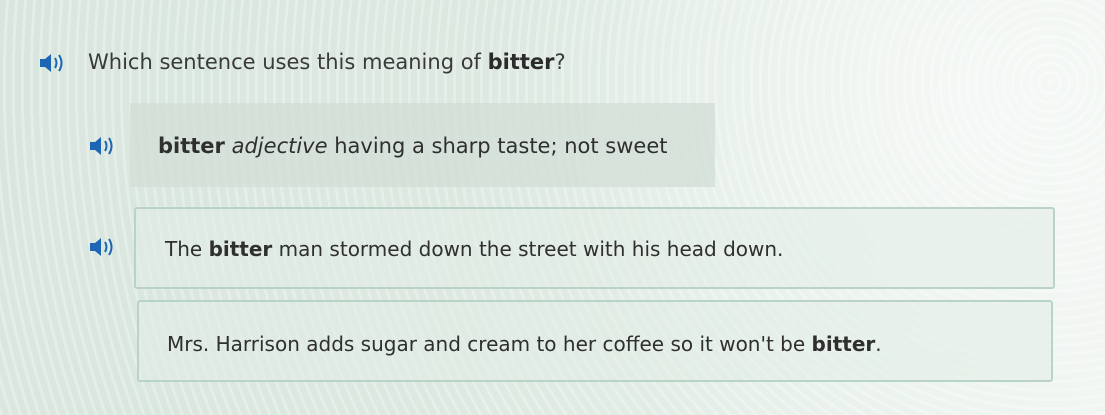 This screenshot has height=415, width=1105. Describe the element at coordinates (560, 62) in the screenshot. I see `question-suffix: ?` at that location.